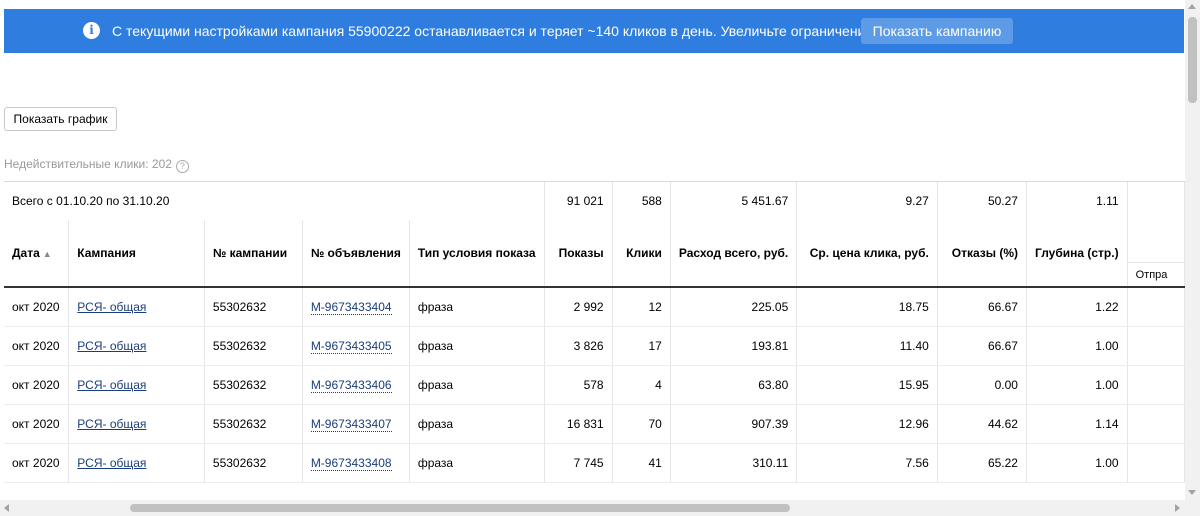 This screenshot has width=1200, height=516. Describe the element at coordinates (1077, 424) in the screenshot. I see `cell-depth: 1.14` at that location.